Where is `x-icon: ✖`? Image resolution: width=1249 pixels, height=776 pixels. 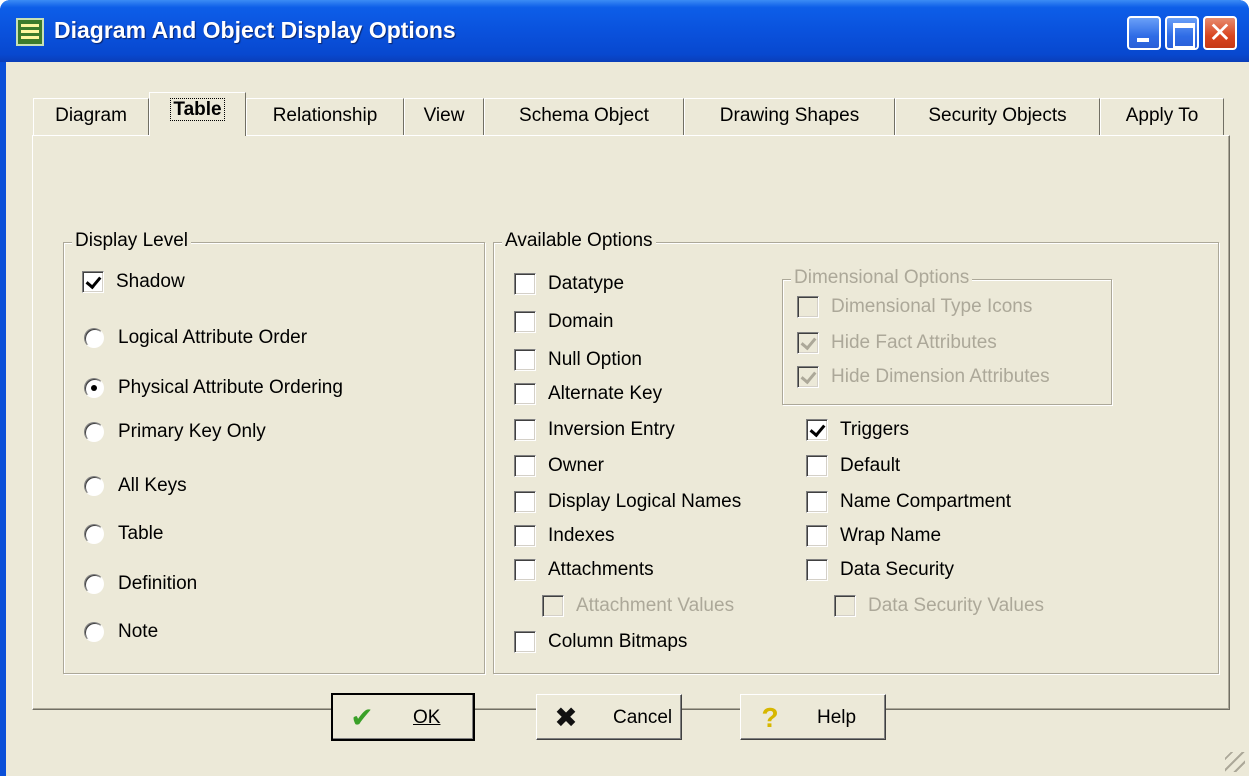 x-icon: ✖ is located at coordinates (566, 717).